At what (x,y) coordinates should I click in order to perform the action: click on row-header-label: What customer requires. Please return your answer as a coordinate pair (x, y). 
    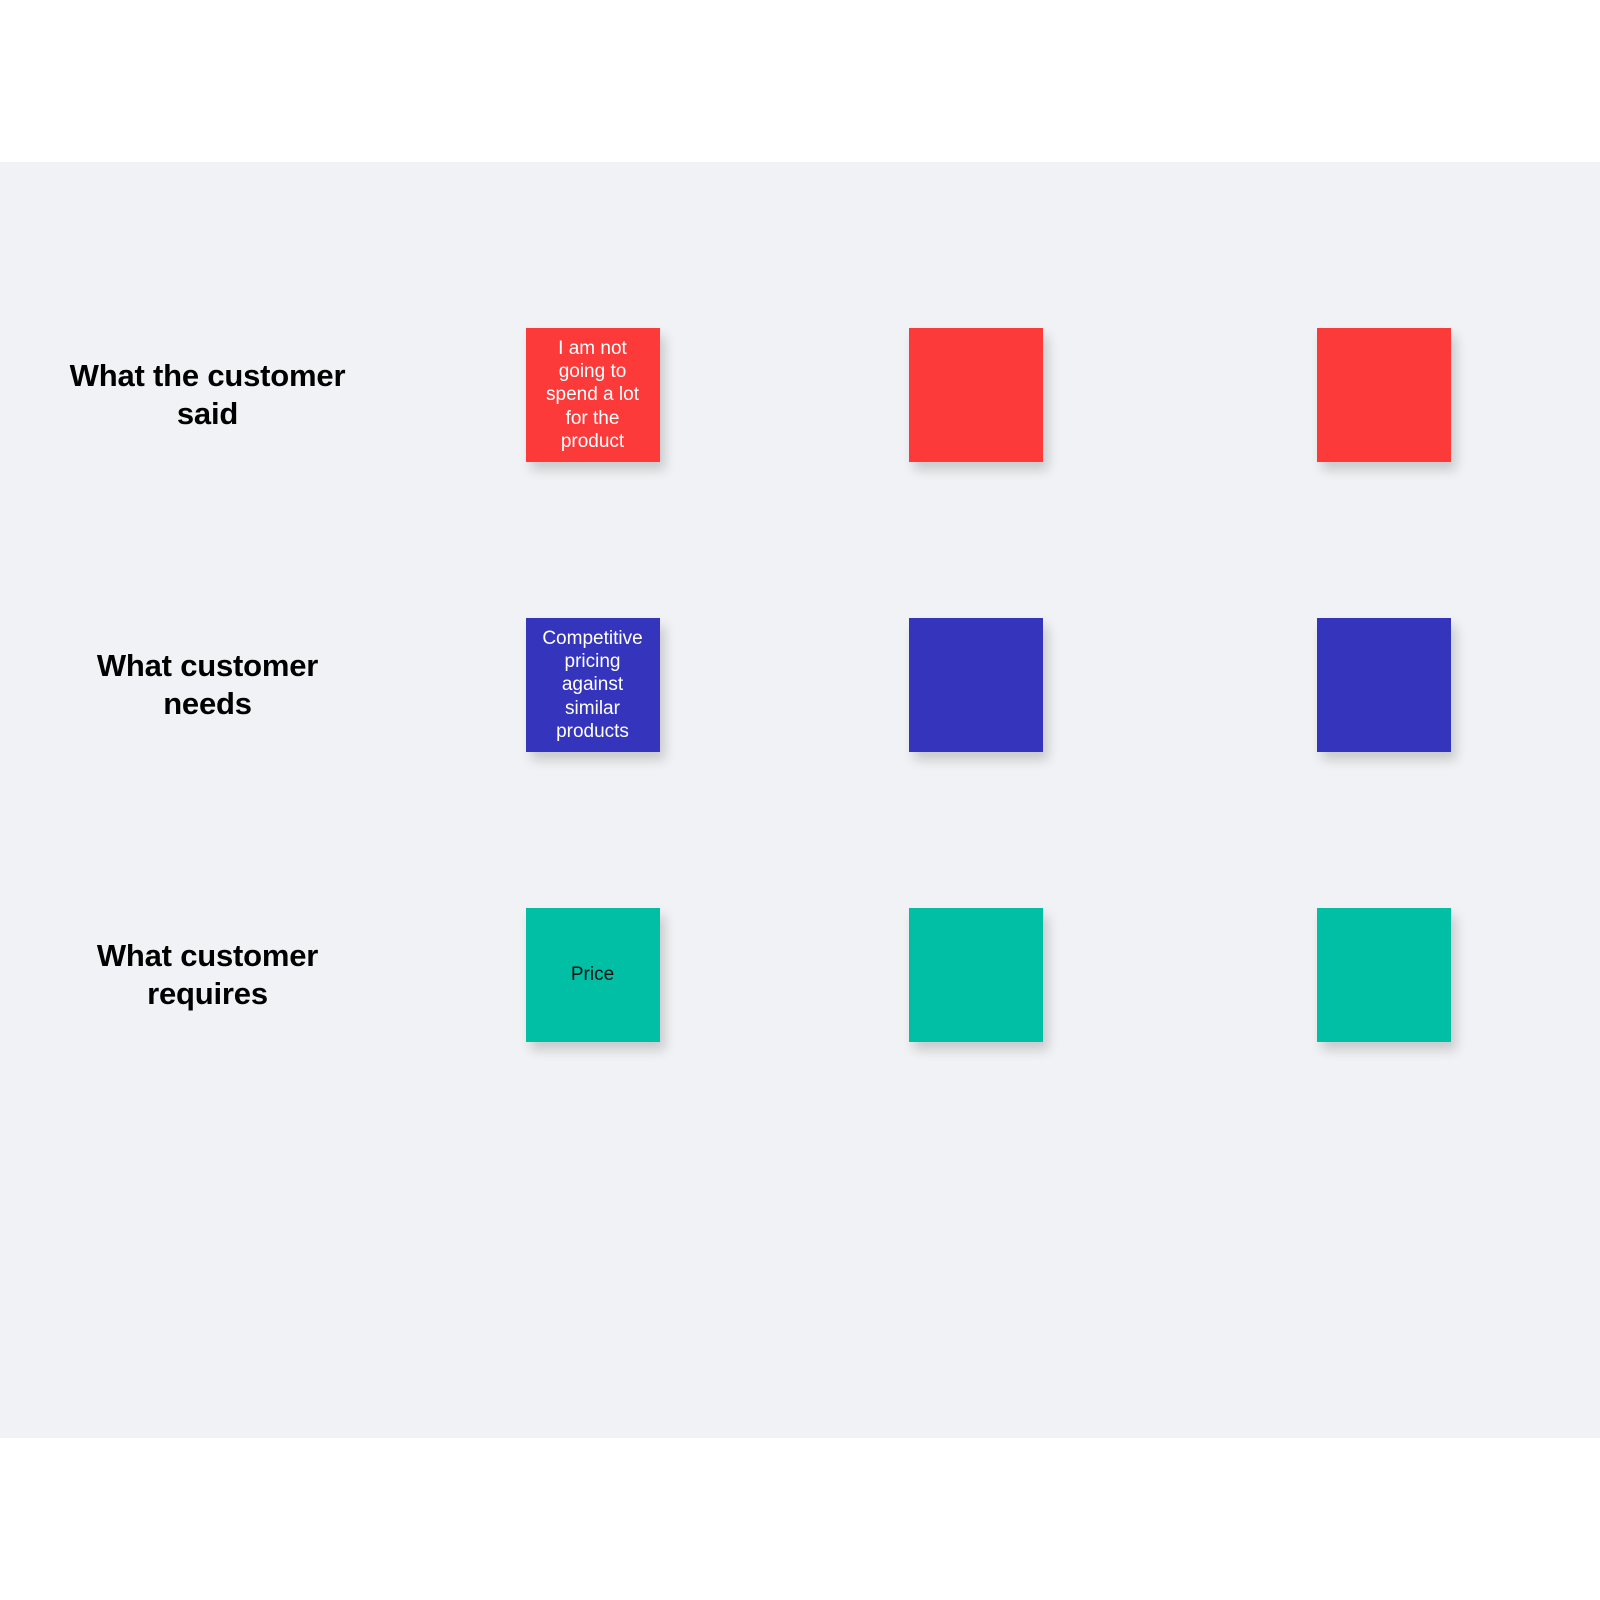
    Looking at the image, I should click on (207, 974).